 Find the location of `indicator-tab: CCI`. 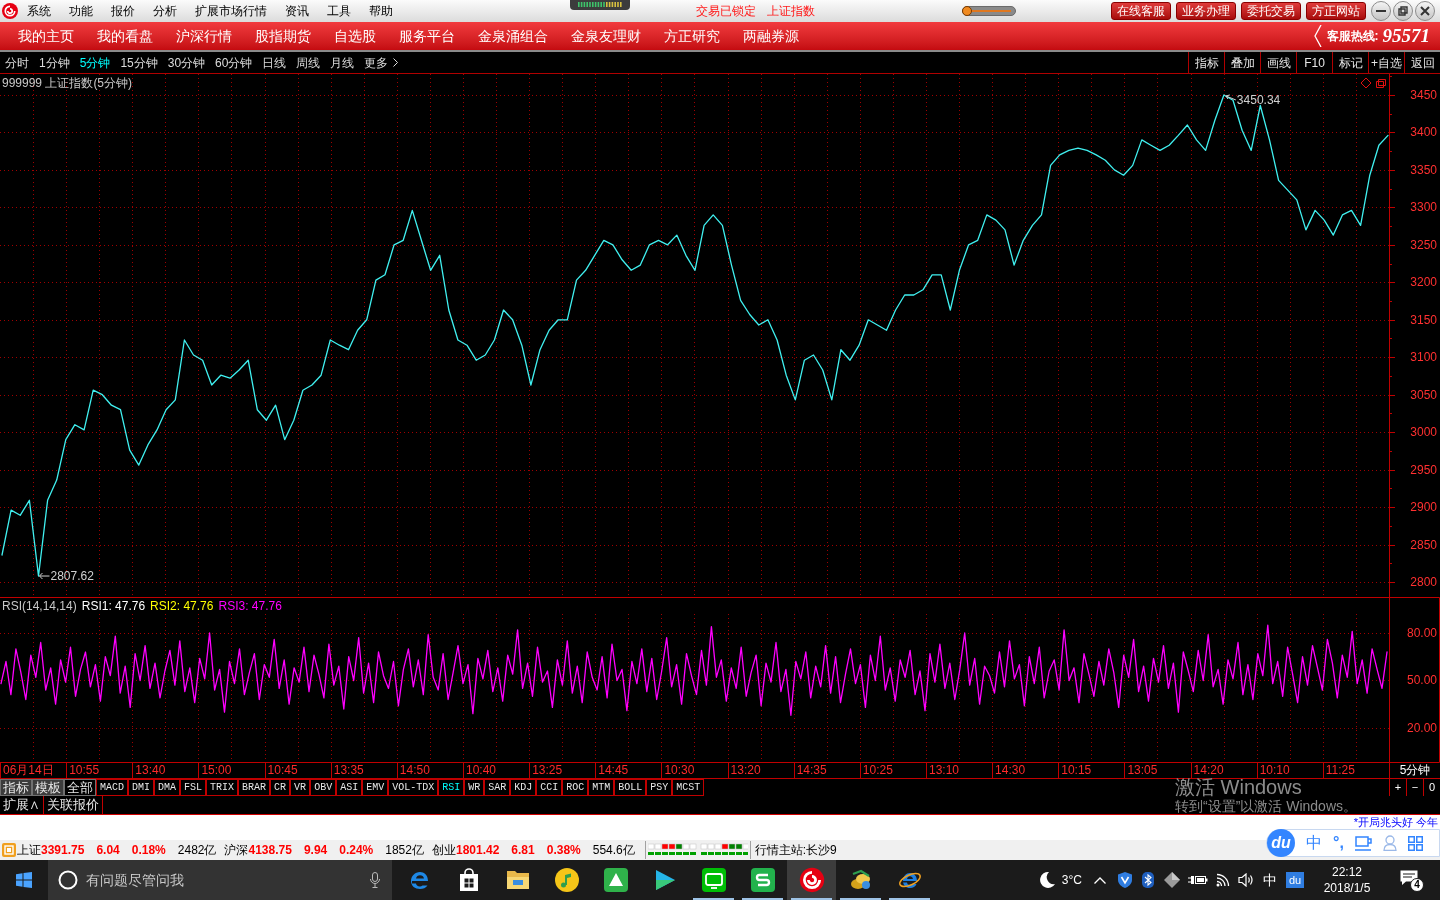

indicator-tab: CCI is located at coordinates (549, 787).